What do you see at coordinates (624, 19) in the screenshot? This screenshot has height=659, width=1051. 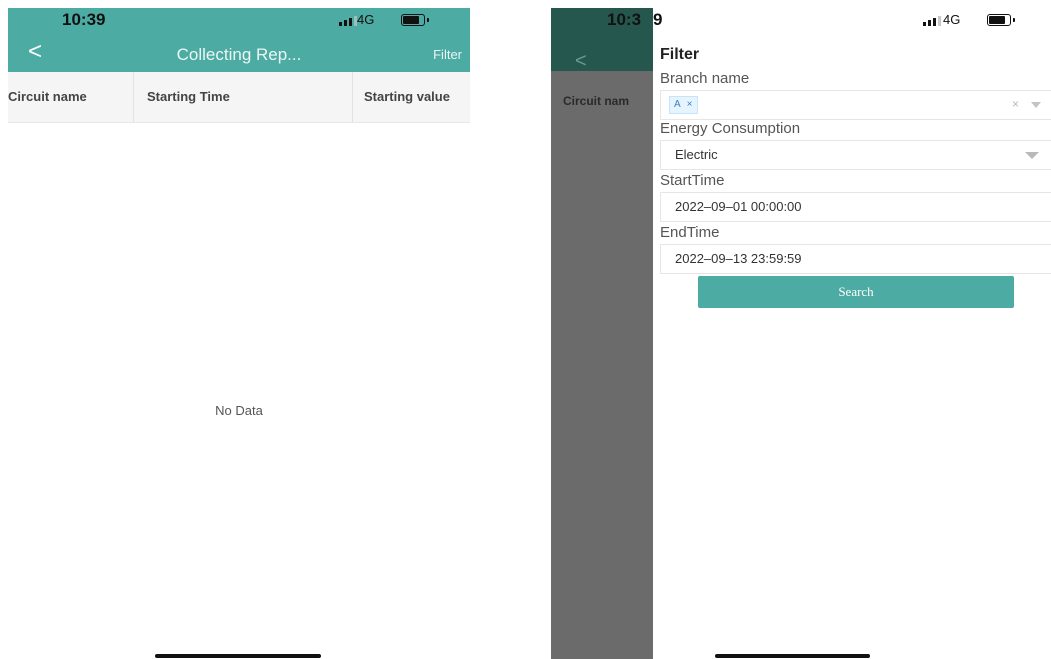 I see `status-time: 10:3` at bounding box center [624, 19].